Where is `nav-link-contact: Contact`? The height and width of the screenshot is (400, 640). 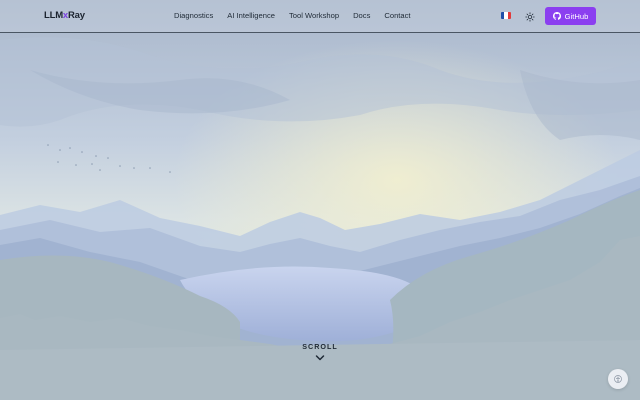 nav-link-contact: Contact is located at coordinates (397, 15).